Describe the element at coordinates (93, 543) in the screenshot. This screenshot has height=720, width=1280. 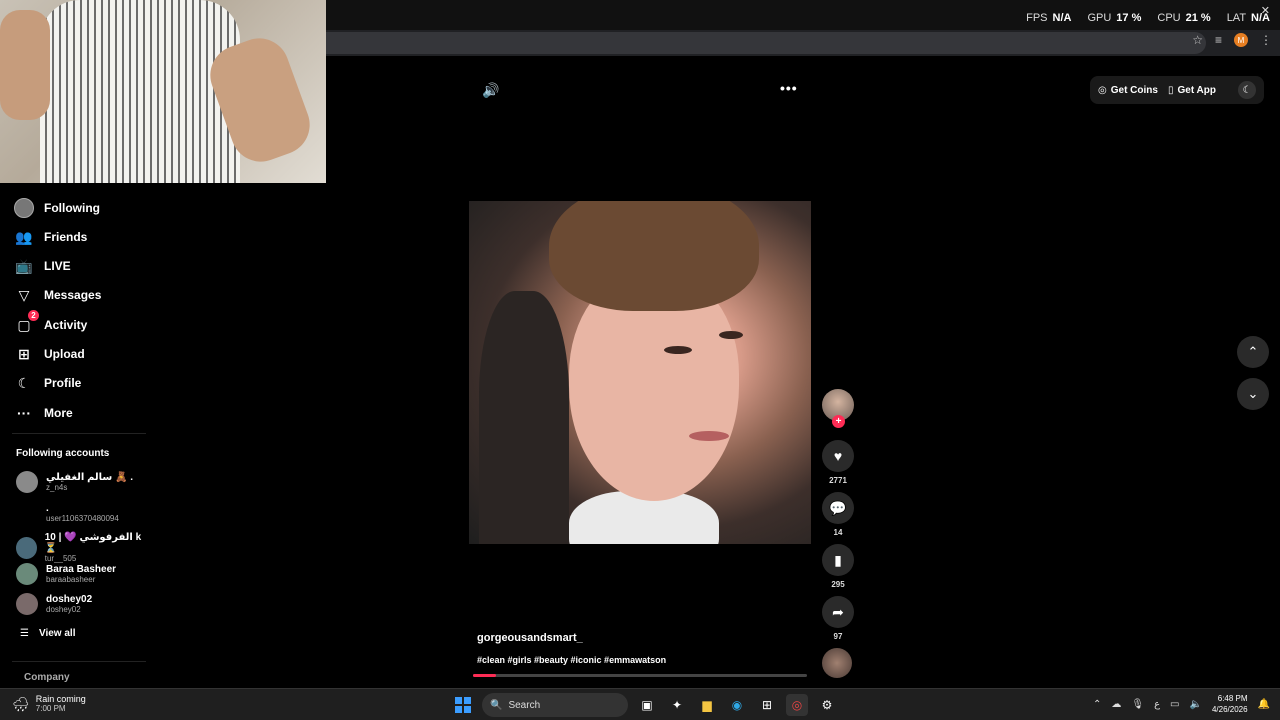
I see `account-name: 10 | 💜 الفرفوشي k ⏳` at that location.